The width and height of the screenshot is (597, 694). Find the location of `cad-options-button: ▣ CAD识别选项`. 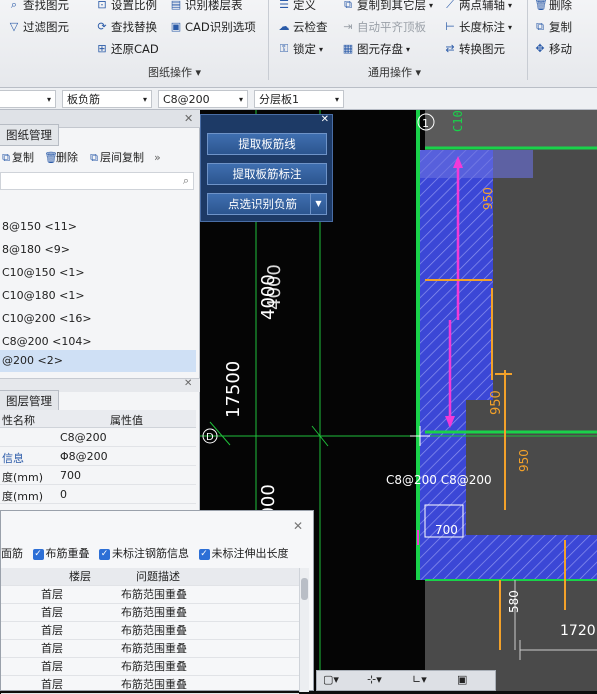

cad-options-button: ▣ CAD识别选项 is located at coordinates (213, 27).